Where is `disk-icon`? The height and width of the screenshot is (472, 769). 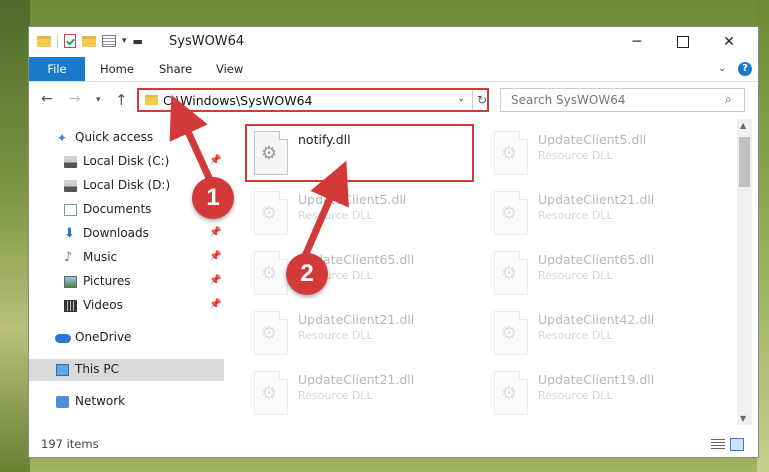
disk-icon is located at coordinates (70, 162).